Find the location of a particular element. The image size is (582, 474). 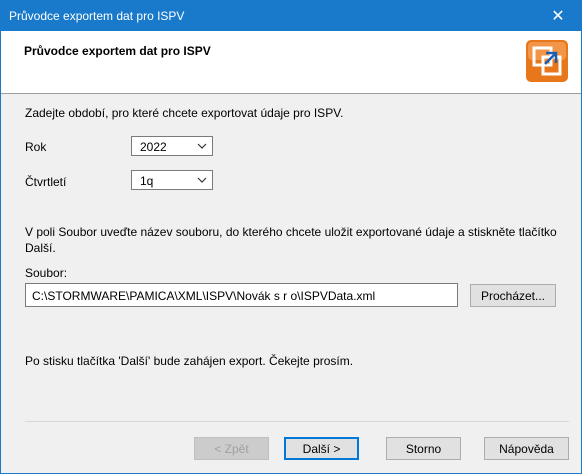

close-icon: ✕ is located at coordinates (558, 16).